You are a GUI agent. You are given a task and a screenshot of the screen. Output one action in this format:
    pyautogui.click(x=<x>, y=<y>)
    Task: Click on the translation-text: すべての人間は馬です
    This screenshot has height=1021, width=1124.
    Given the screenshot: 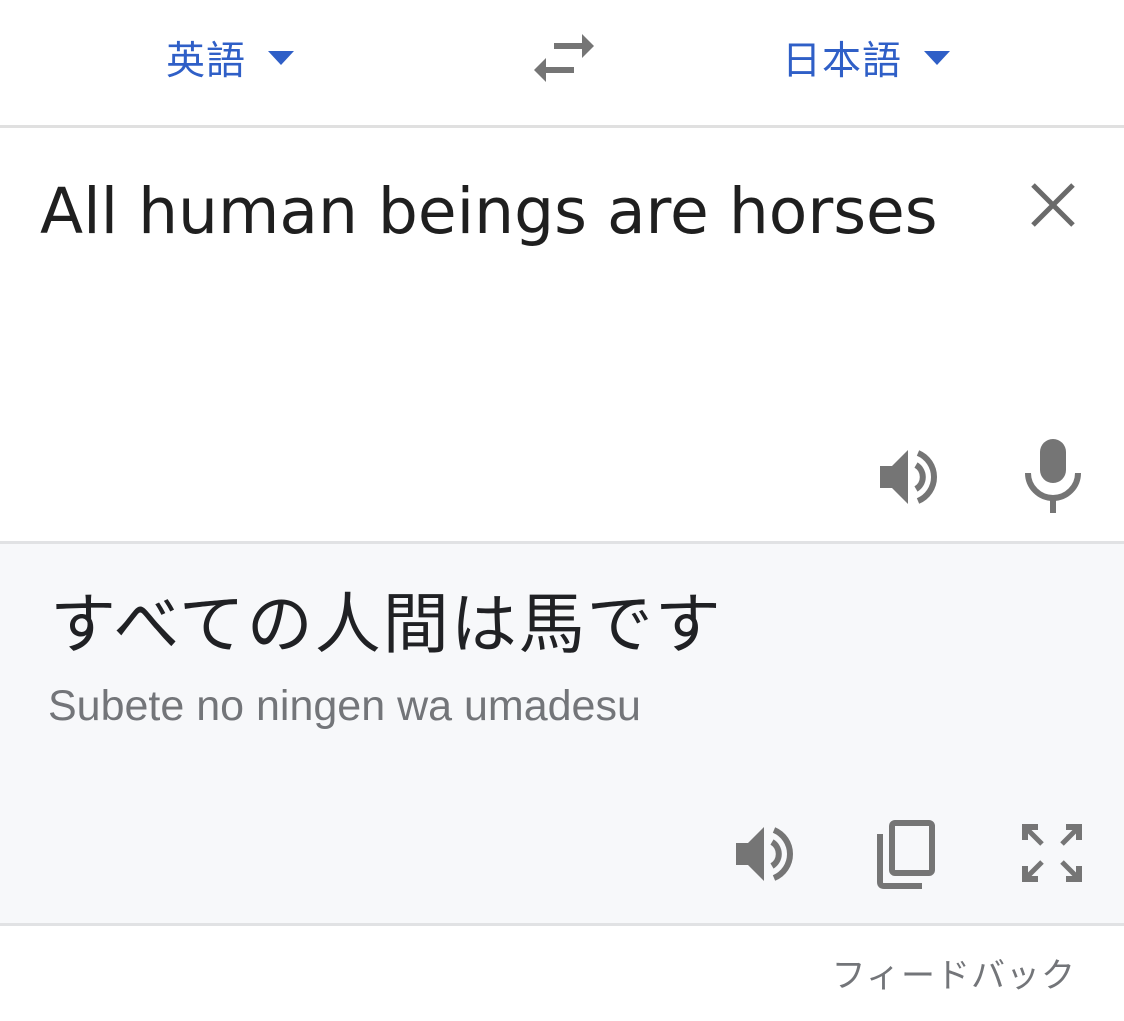 What is the action you would take?
    pyautogui.click(x=386, y=624)
    